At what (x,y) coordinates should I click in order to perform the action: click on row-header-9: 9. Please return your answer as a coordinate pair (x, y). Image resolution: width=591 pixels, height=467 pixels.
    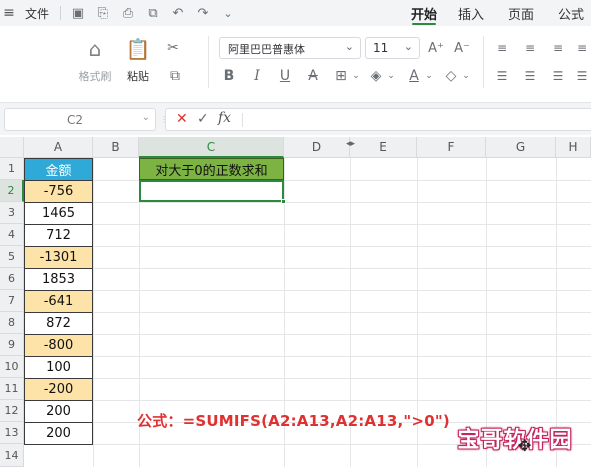
    Looking at the image, I should click on (12, 345).